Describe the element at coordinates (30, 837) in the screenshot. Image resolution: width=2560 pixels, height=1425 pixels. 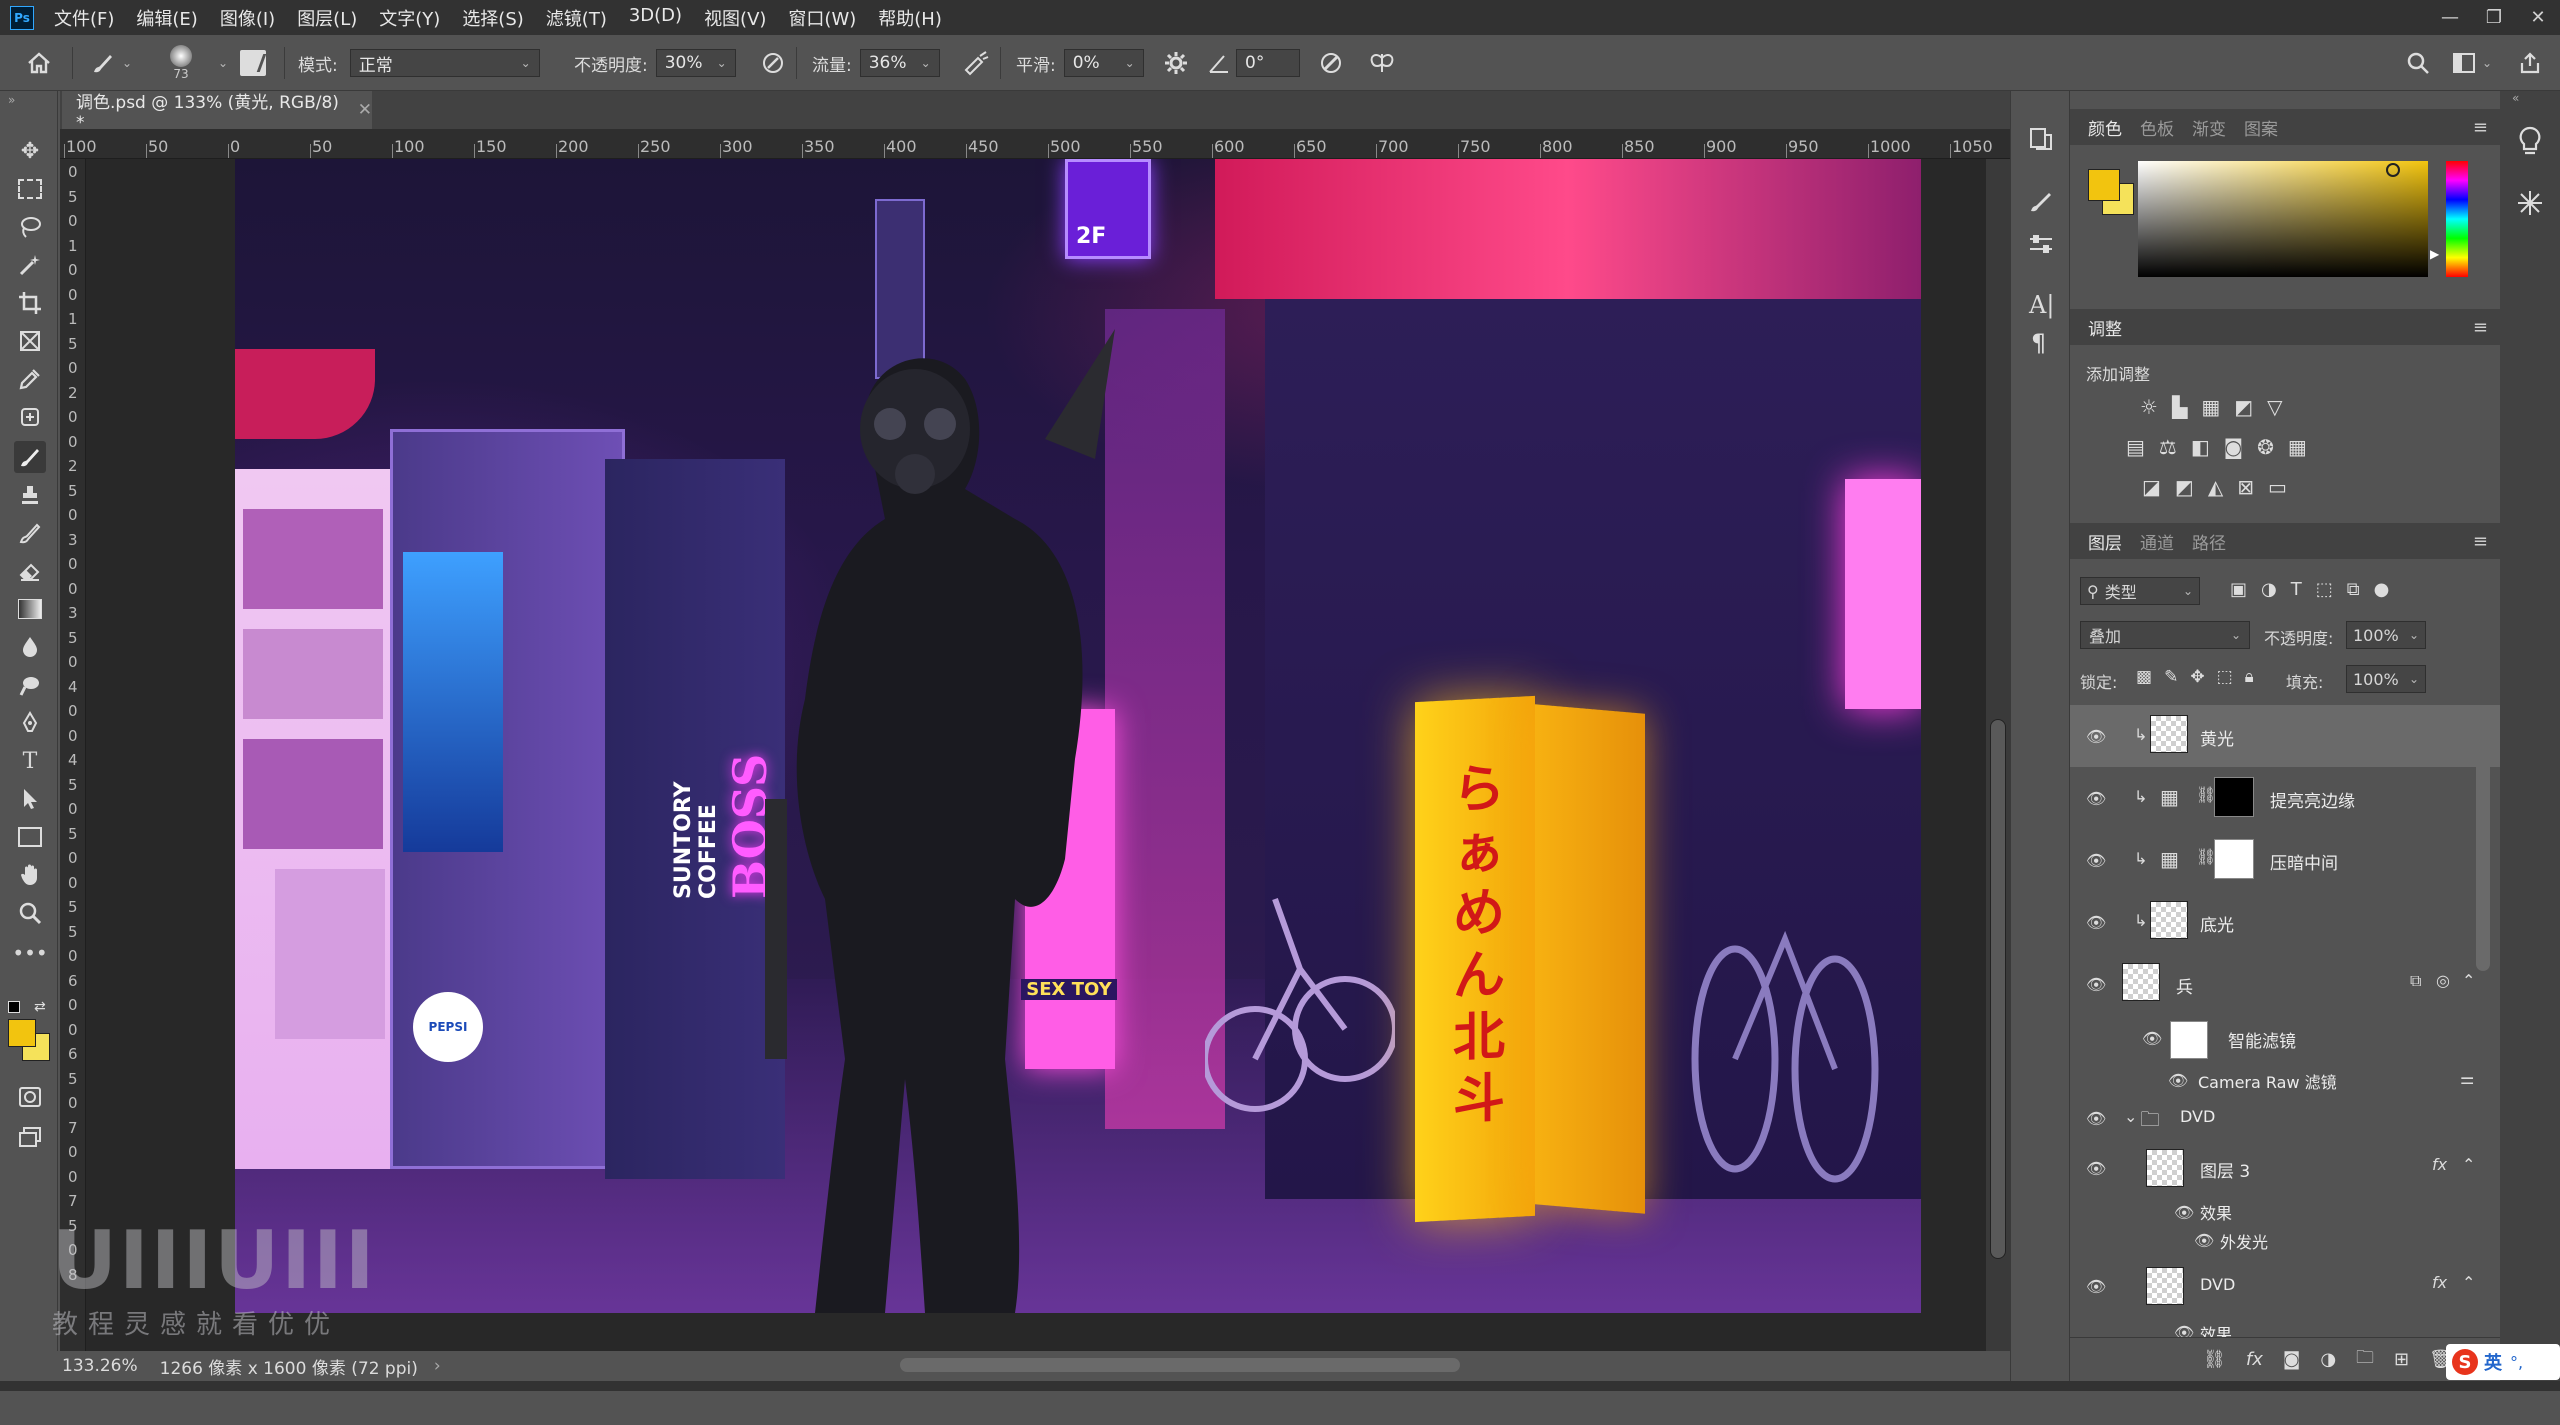
I see `rectangle-tool-icon` at that location.